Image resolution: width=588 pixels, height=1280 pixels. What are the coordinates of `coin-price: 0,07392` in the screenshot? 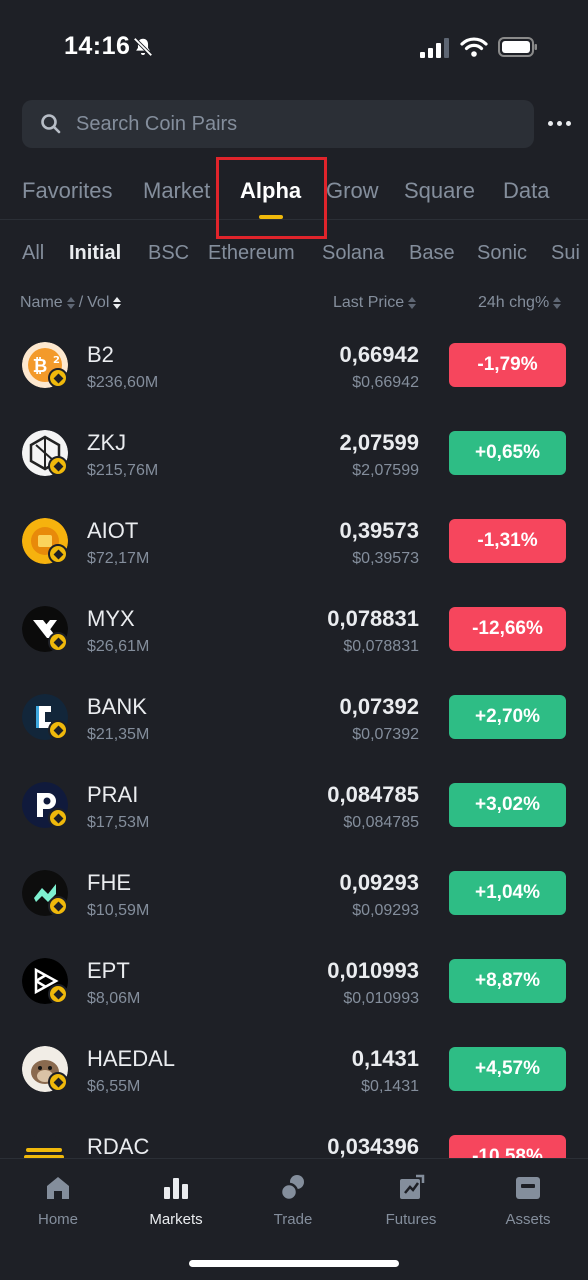 It's located at (379, 706).